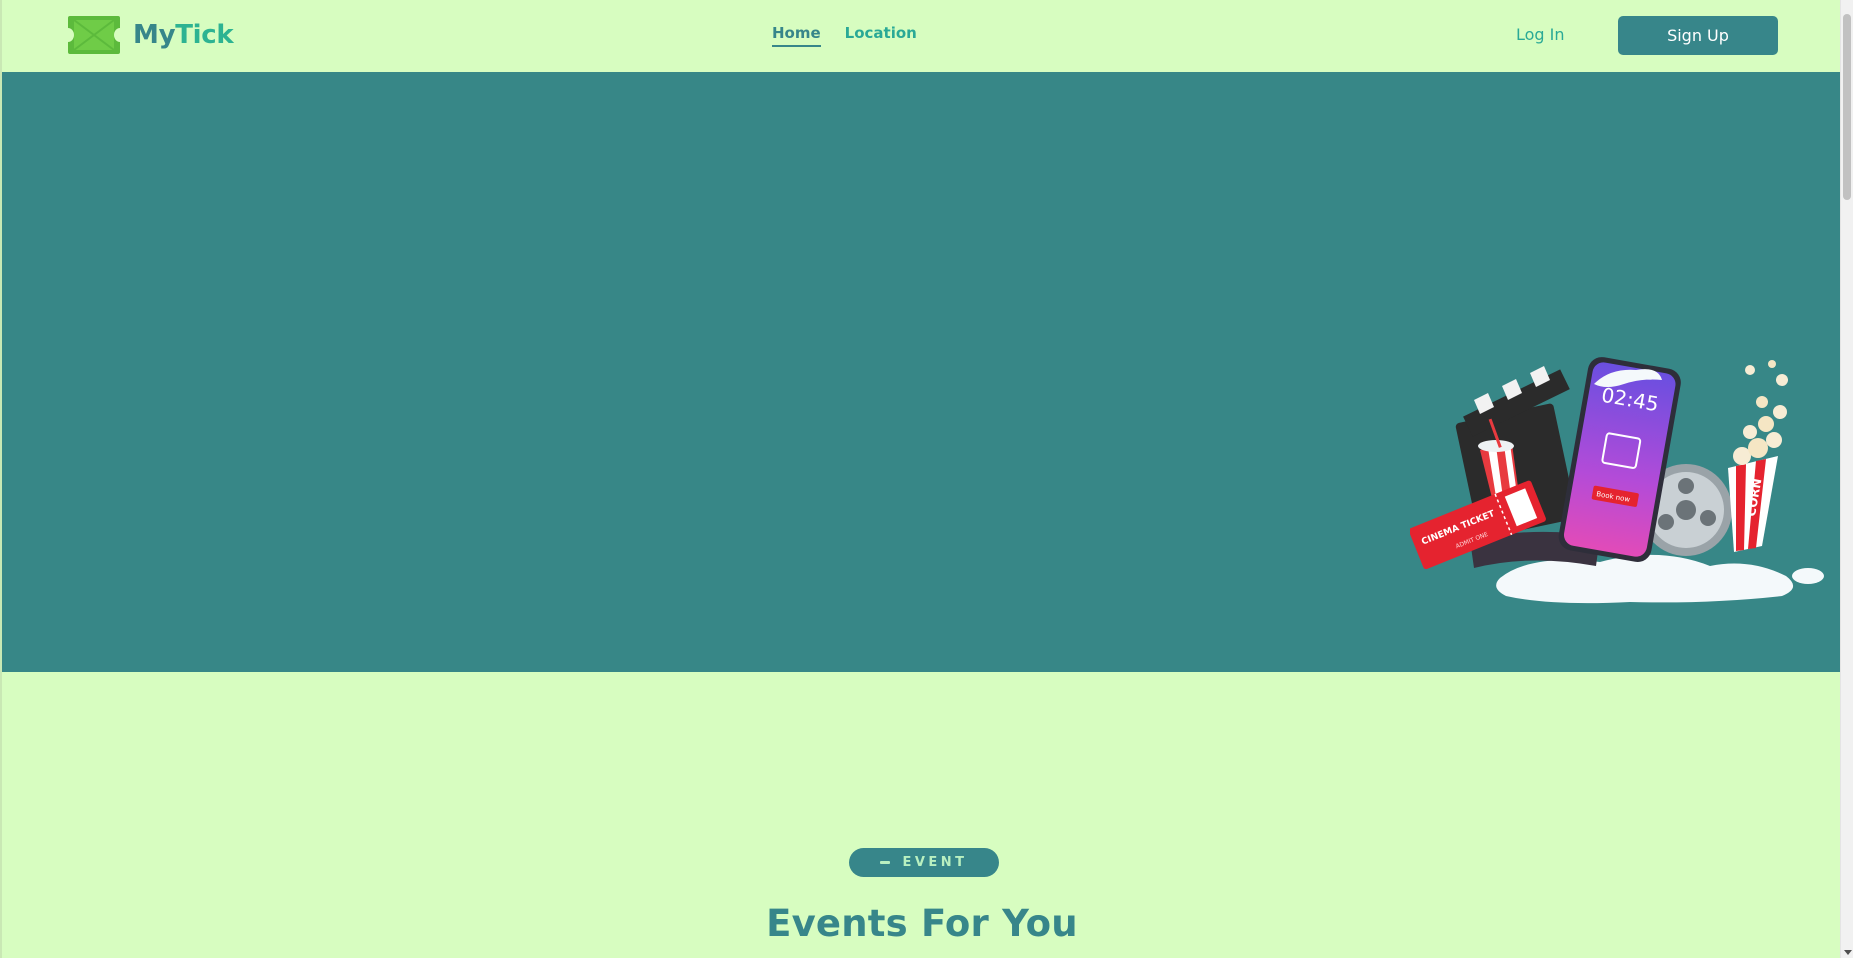 The height and width of the screenshot is (958, 1853). Describe the element at coordinates (94, 35) in the screenshot. I see `ticket-icon` at that location.